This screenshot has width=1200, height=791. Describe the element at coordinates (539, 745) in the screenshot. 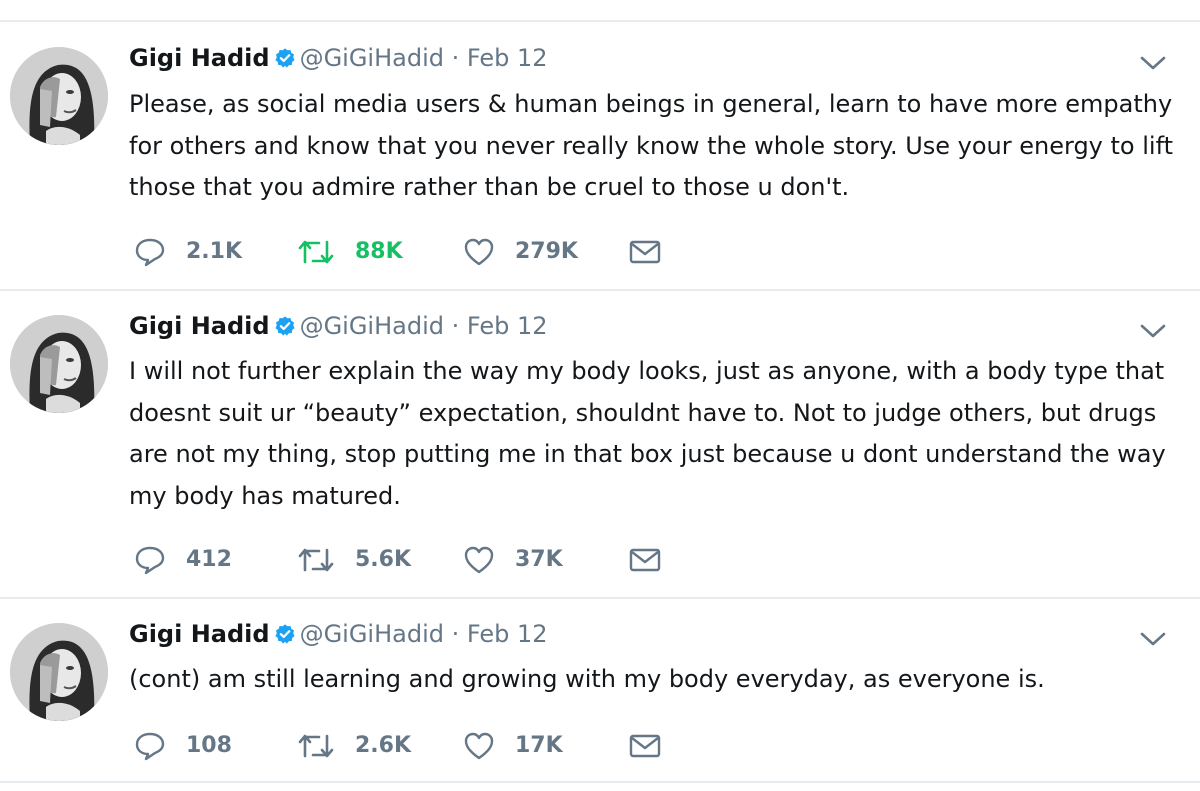

I see `like-count: 17K` at that location.